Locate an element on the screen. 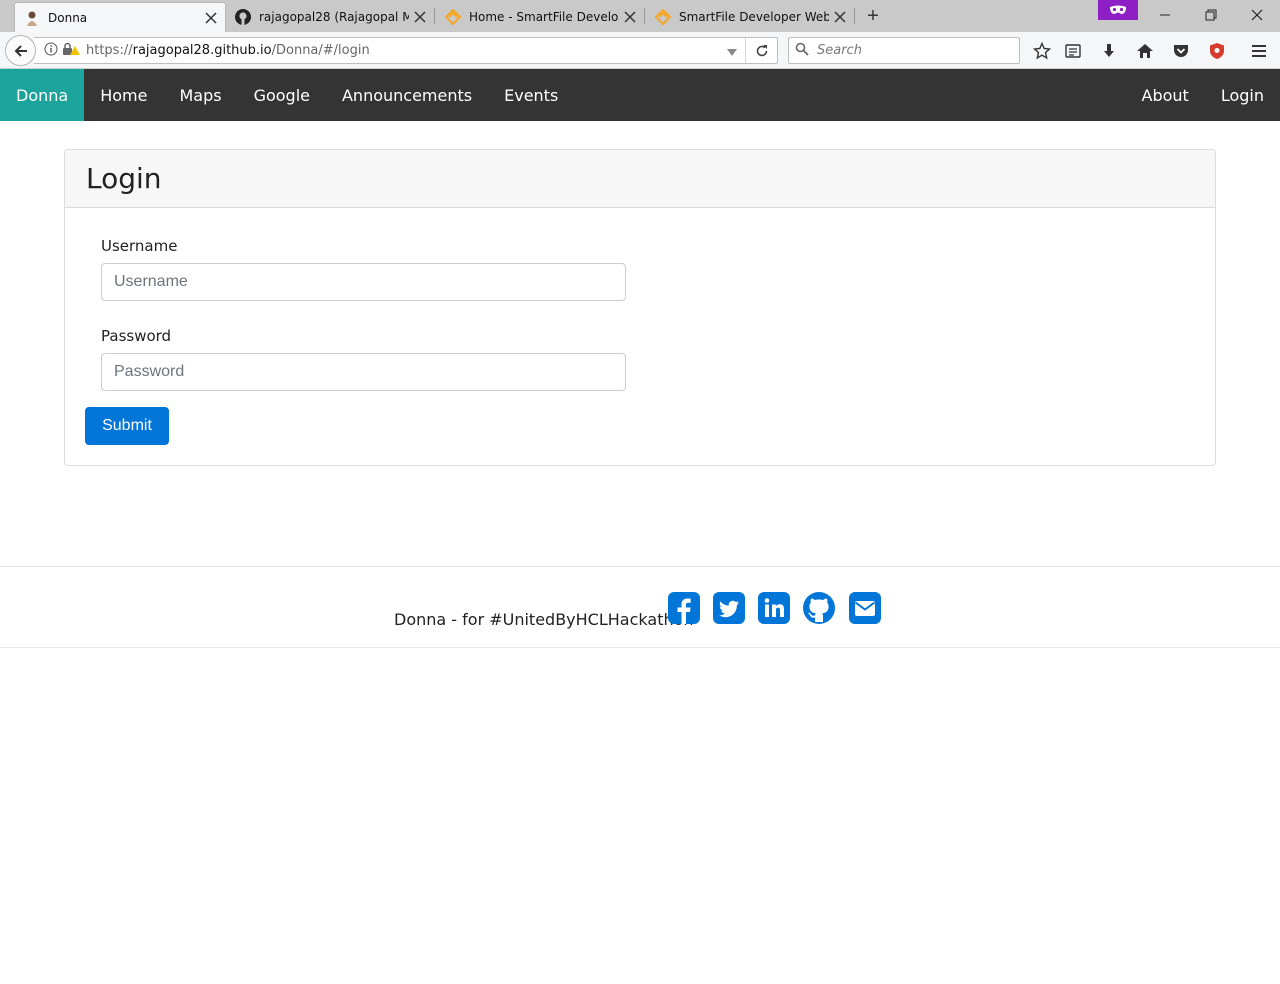 The width and height of the screenshot is (1280, 984). search-input: Search is located at coordinates (904, 50).